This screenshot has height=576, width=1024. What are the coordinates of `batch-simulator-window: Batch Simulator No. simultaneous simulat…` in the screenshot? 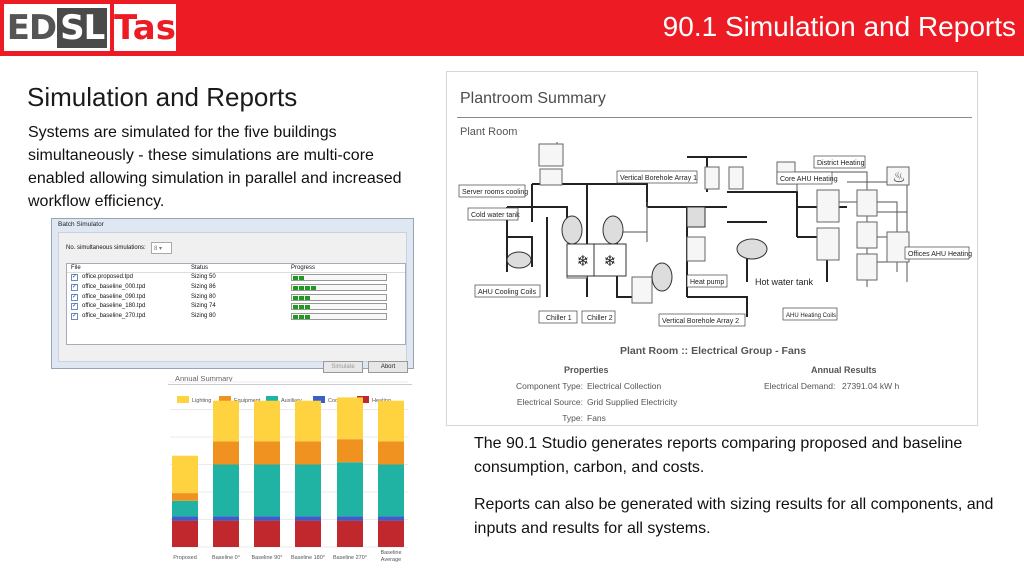 It's located at (232, 295).